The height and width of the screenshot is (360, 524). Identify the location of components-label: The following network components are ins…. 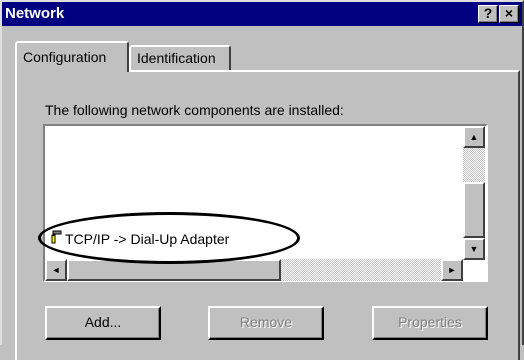
(194, 110).